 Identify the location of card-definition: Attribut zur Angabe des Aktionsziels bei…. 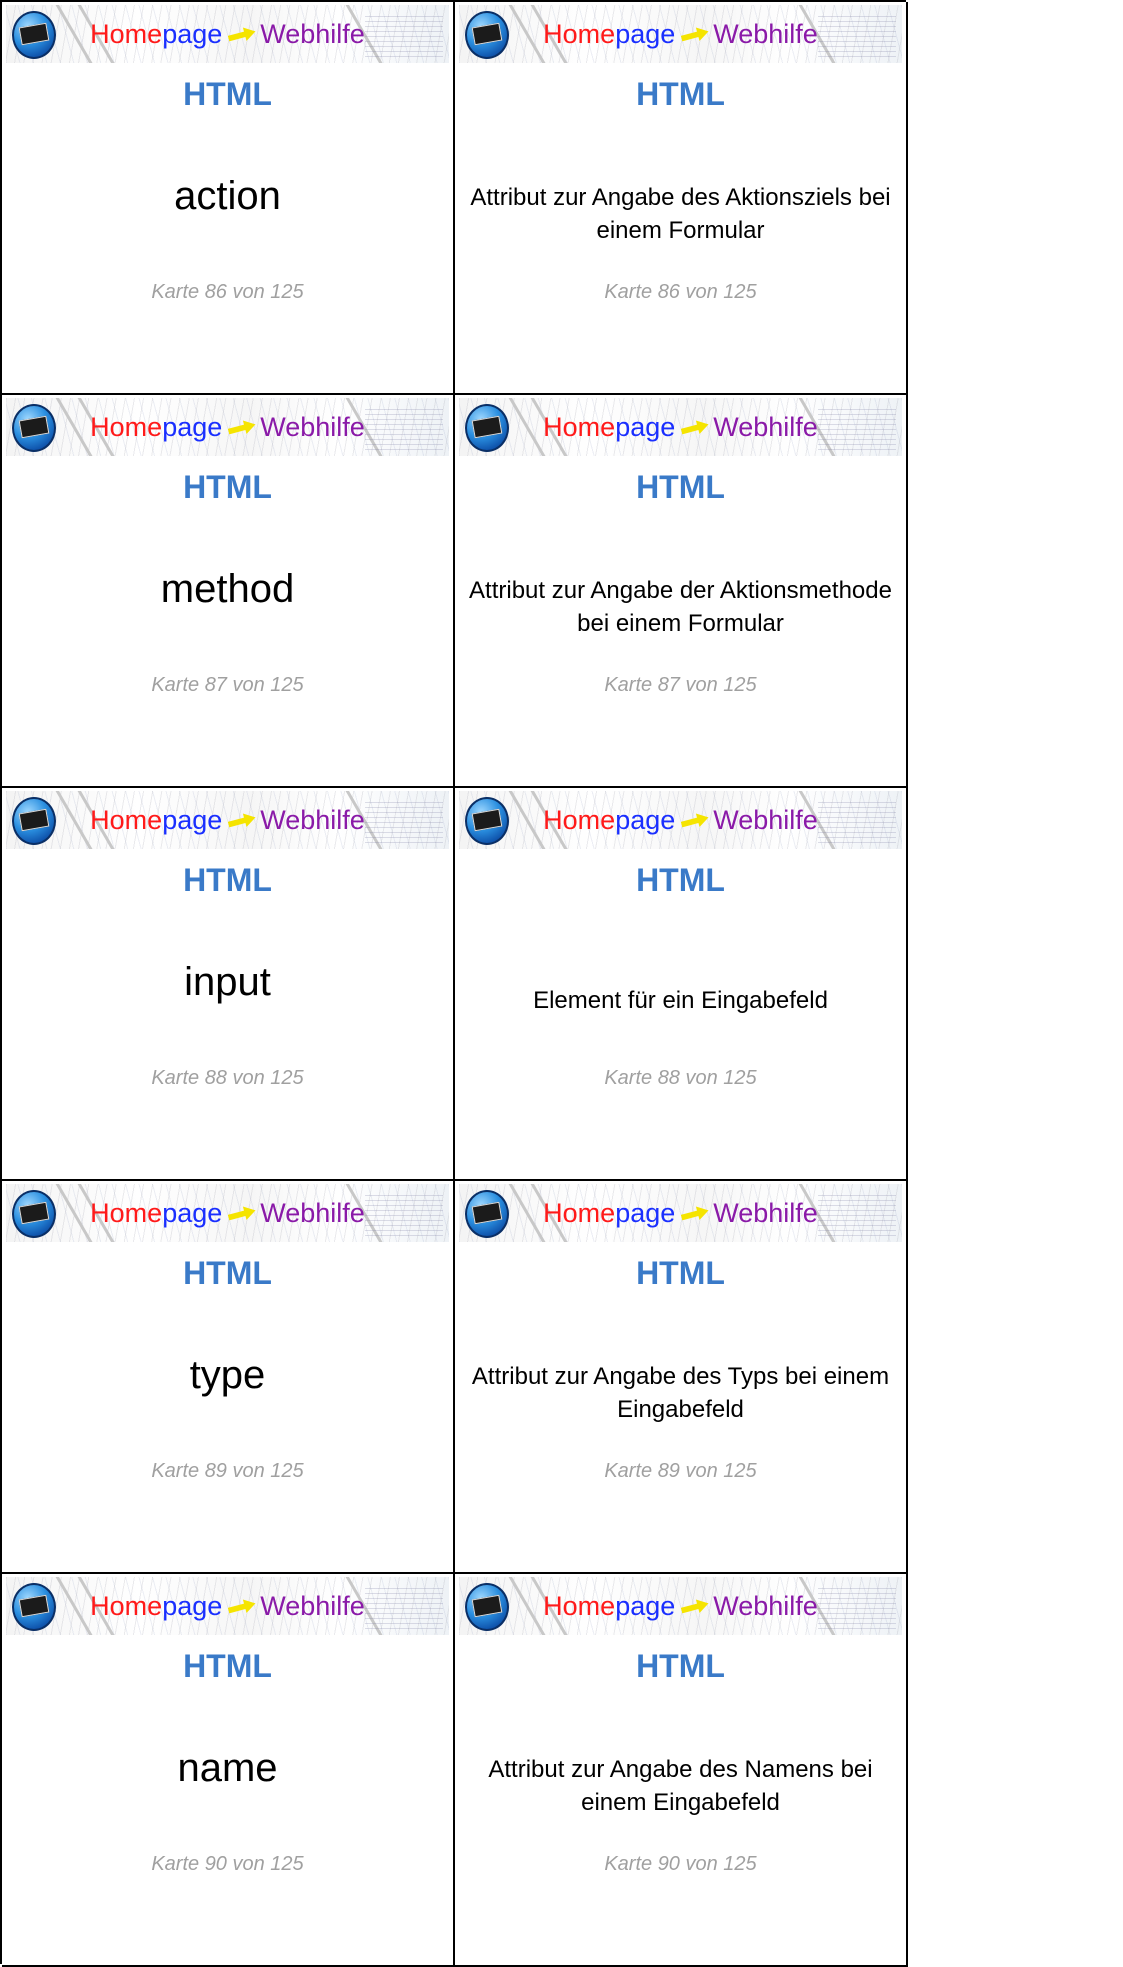
(680, 214).